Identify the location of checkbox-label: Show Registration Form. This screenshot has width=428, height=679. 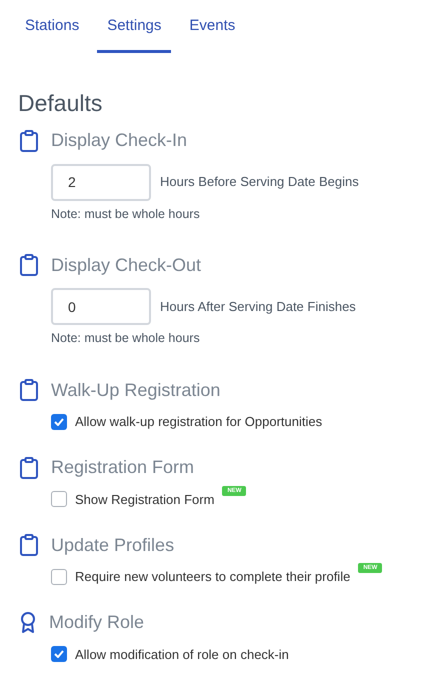
(144, 499).